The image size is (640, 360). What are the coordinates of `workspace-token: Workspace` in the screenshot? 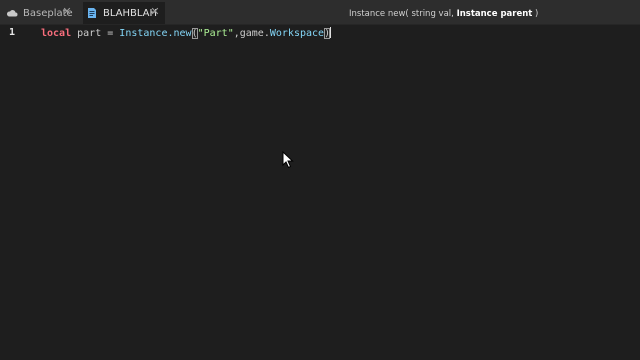 It's located at (297, 33).